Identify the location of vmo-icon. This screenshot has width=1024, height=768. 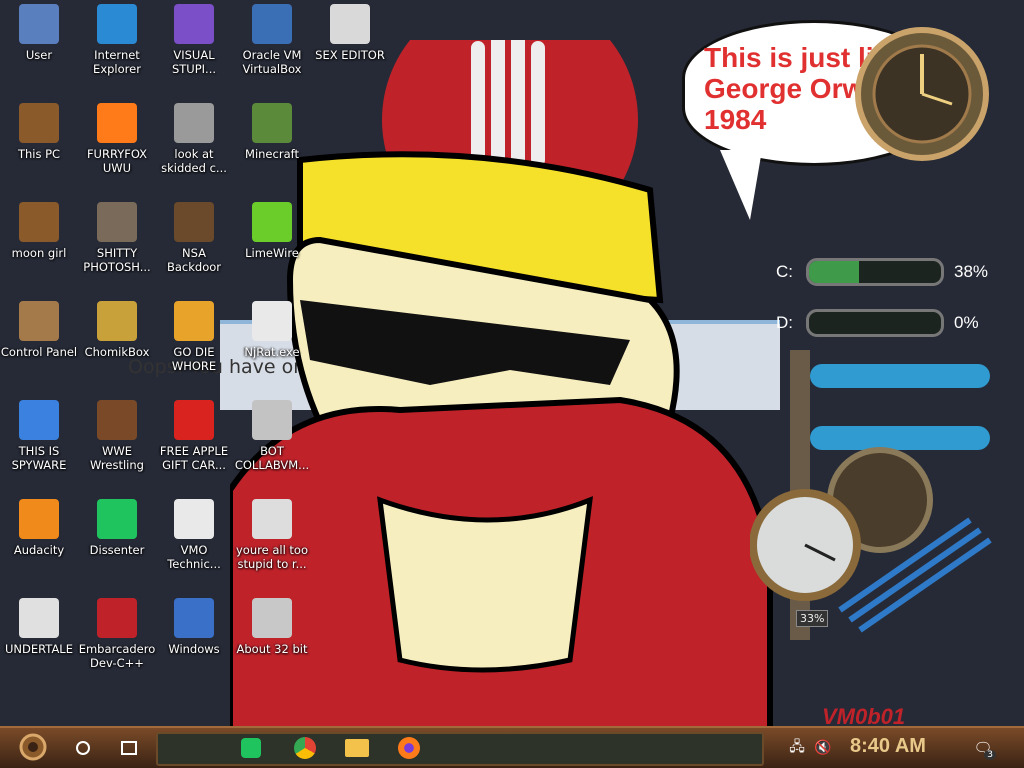
(194, 519).